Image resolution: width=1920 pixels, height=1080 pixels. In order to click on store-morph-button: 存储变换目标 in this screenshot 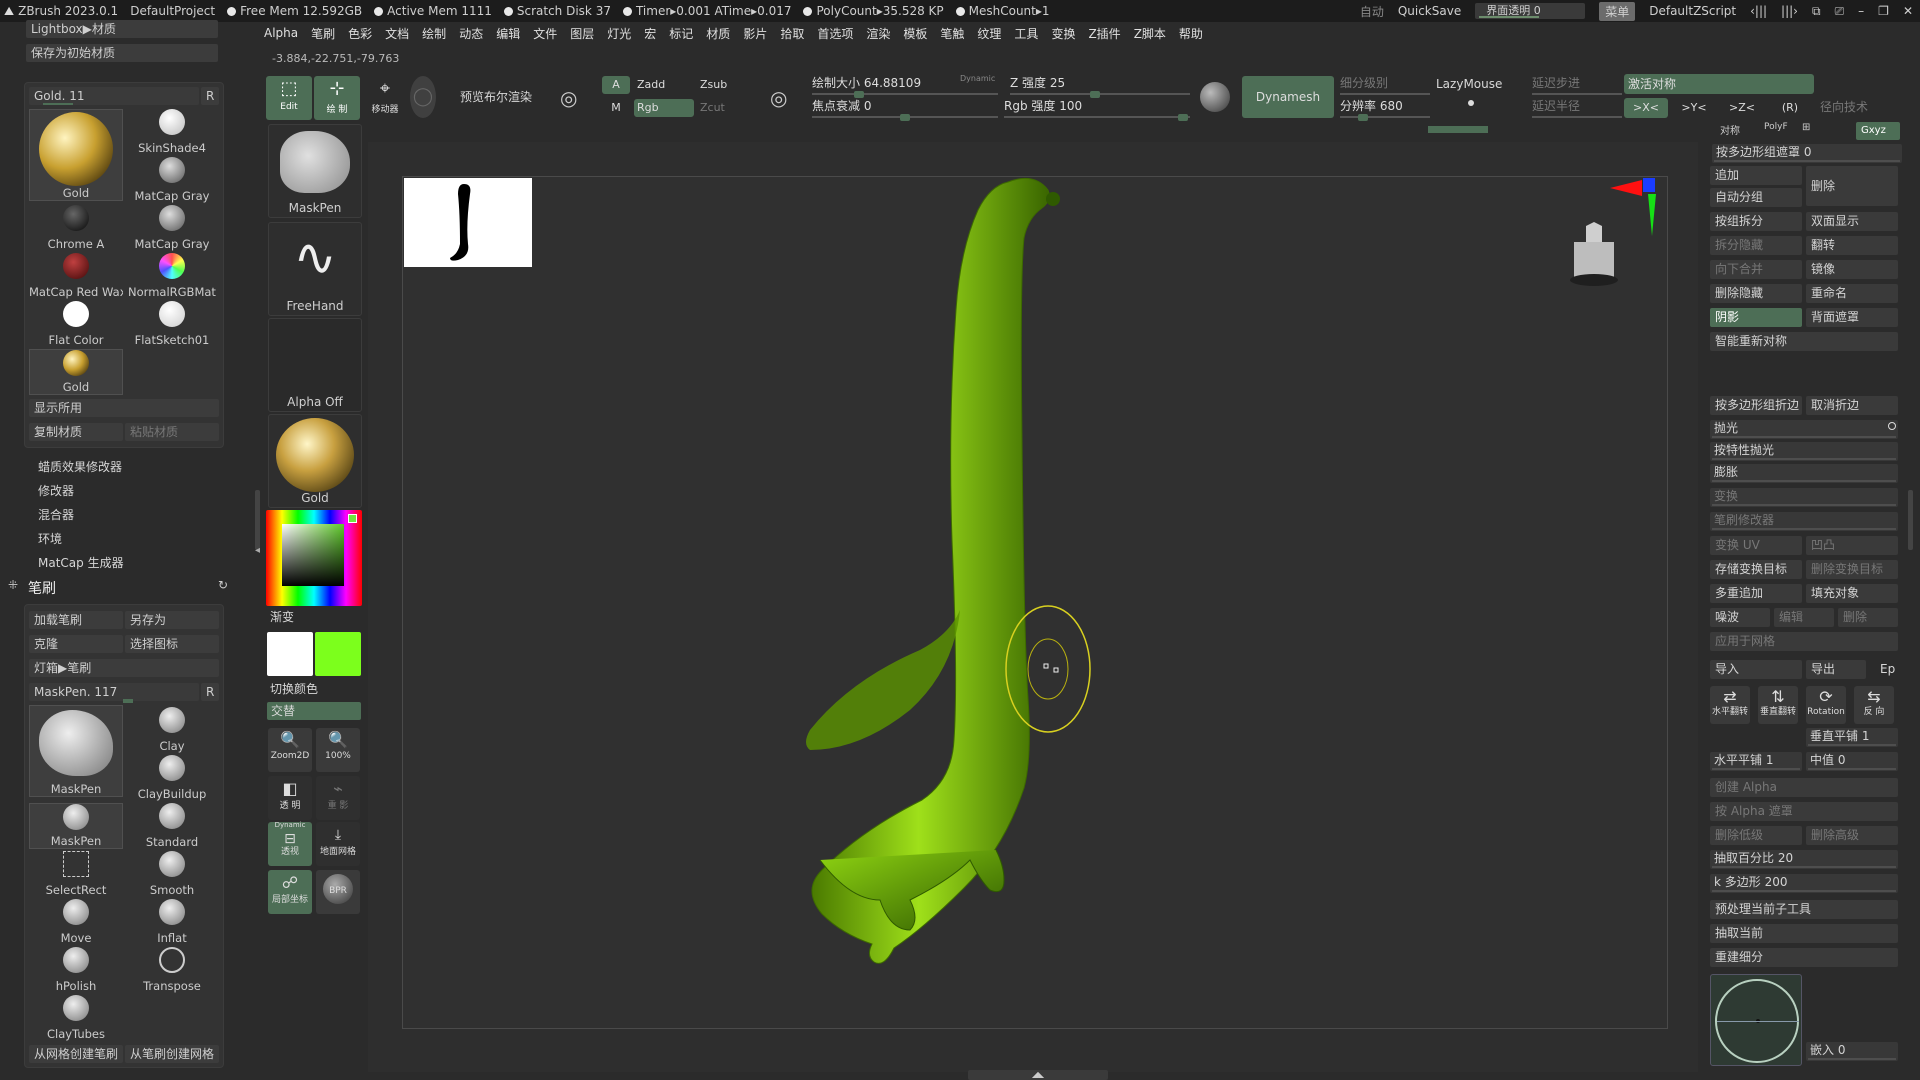, I will do `click(1756, 569)`.